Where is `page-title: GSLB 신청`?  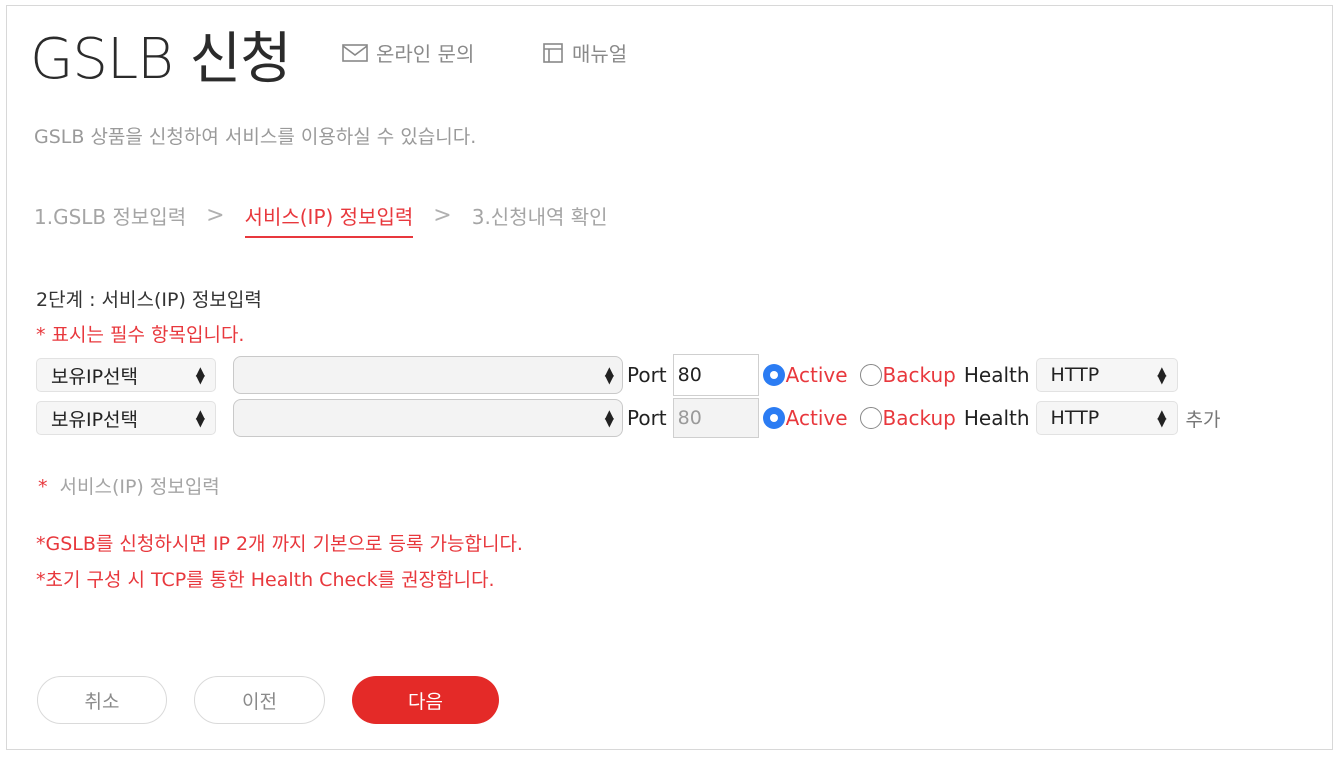
page-title: GSLB 신청 is located at coordinates (161, 59).